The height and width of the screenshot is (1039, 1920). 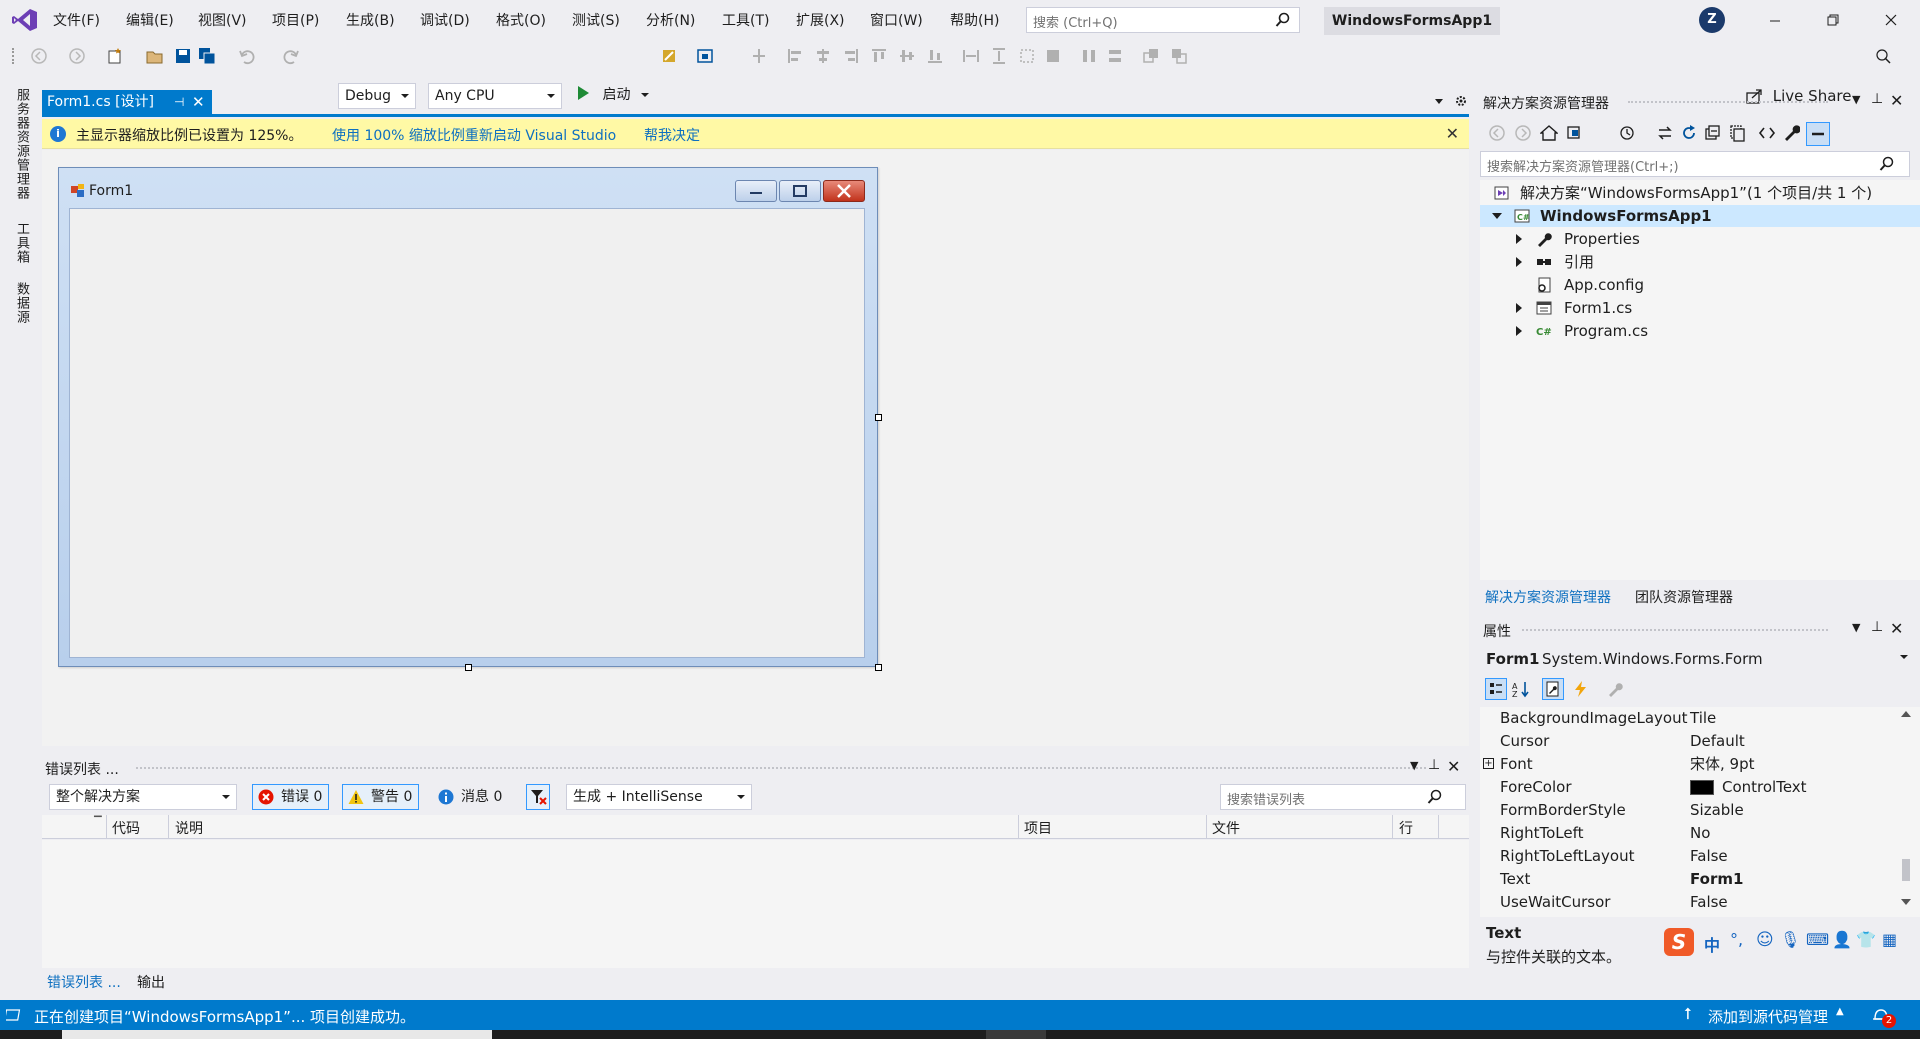 I want to click on column-line: 行, so click(x=1406, y=828).